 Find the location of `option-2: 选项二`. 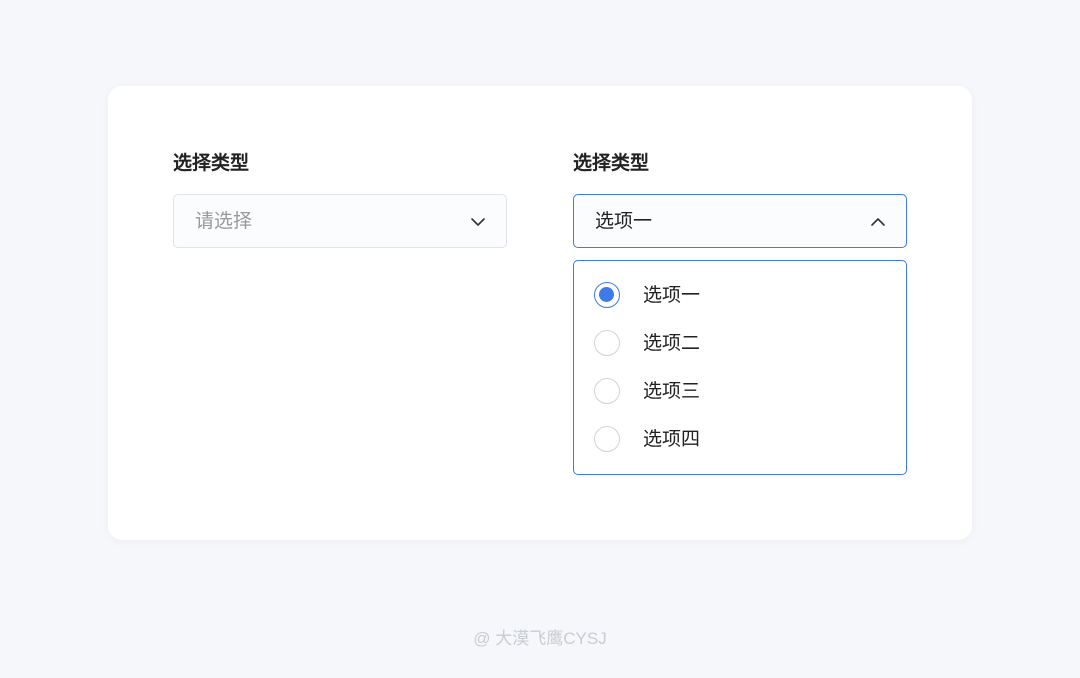

option-2: 选项二 is located at coordinates (739, 344).